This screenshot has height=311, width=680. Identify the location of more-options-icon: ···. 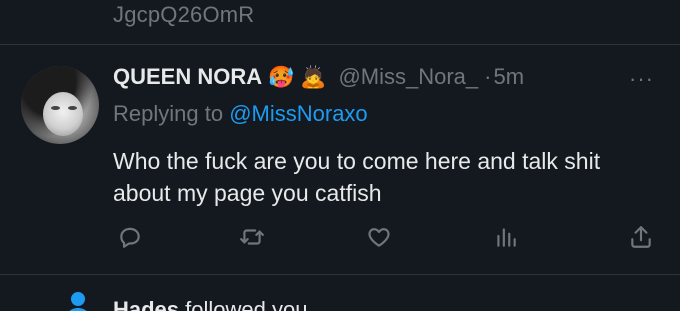
(641, 79).